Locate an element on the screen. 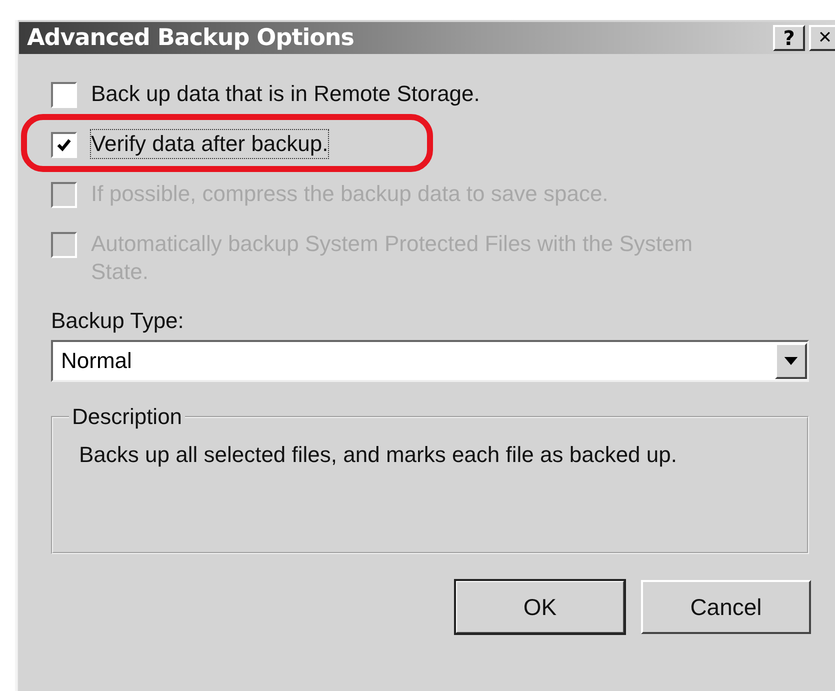  cancel-button: Cancel is located at coordinates (726, 607).